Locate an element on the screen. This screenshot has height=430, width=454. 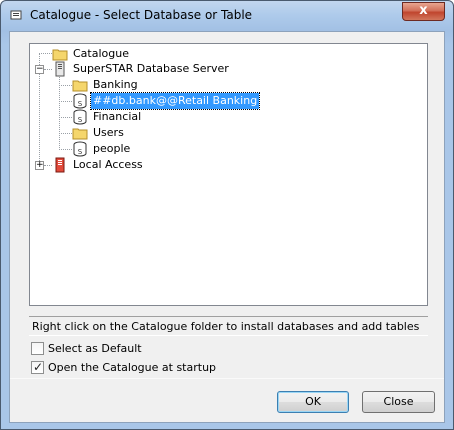
tree-item-label: Catalogue is located at coordinates (101, 53).